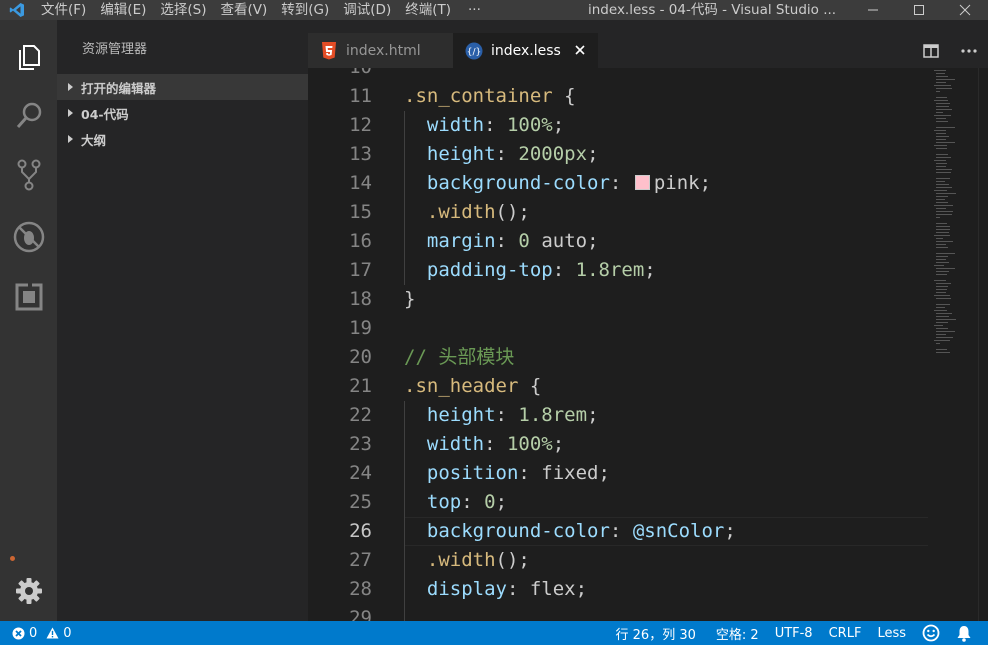  Describe the element at coordinates (455, 502) in the screenshot. I see `code-text: top: 0;` at that location.